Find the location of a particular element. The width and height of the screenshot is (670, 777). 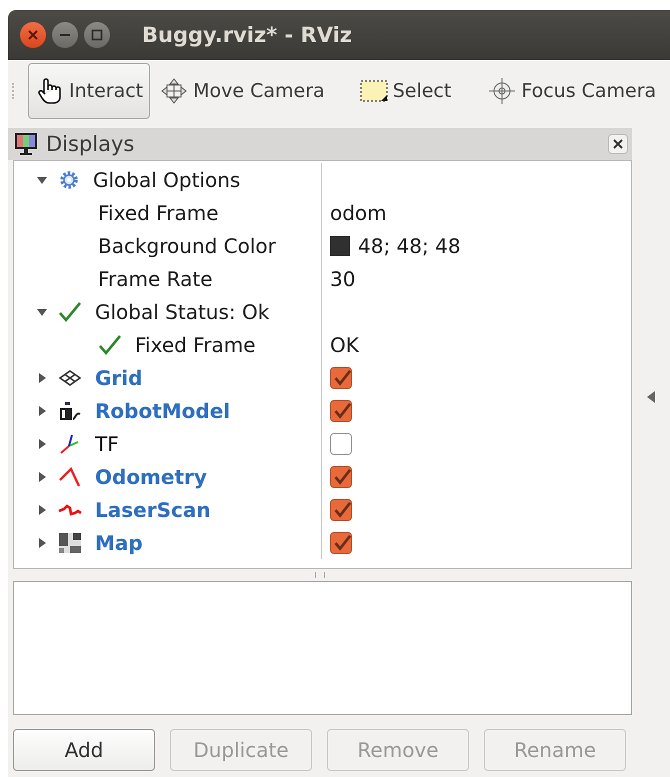

tree-label: Odometry is located at coordinates (151, 476).